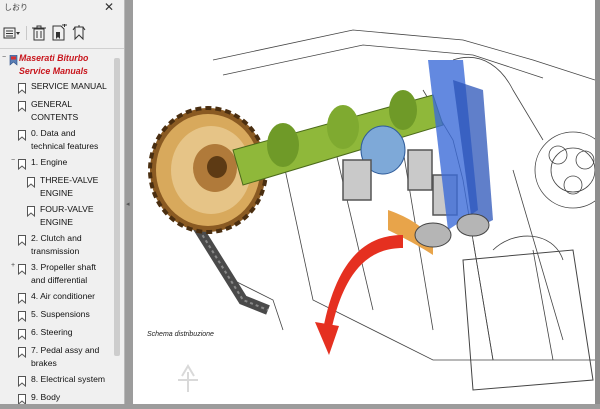 The width and height of the screenshot is (600, 409). Describe the element at coordinates (62, 48) in the screenshot. I see `panel-divider` at that location.